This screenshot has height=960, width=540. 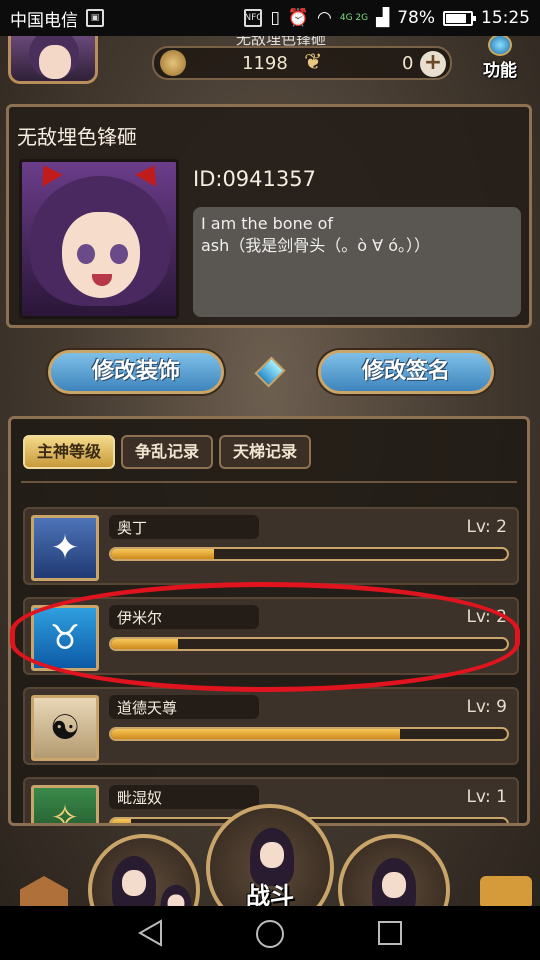 I want to click on player-avatar-thumbnail, so click(x=53, y=60).